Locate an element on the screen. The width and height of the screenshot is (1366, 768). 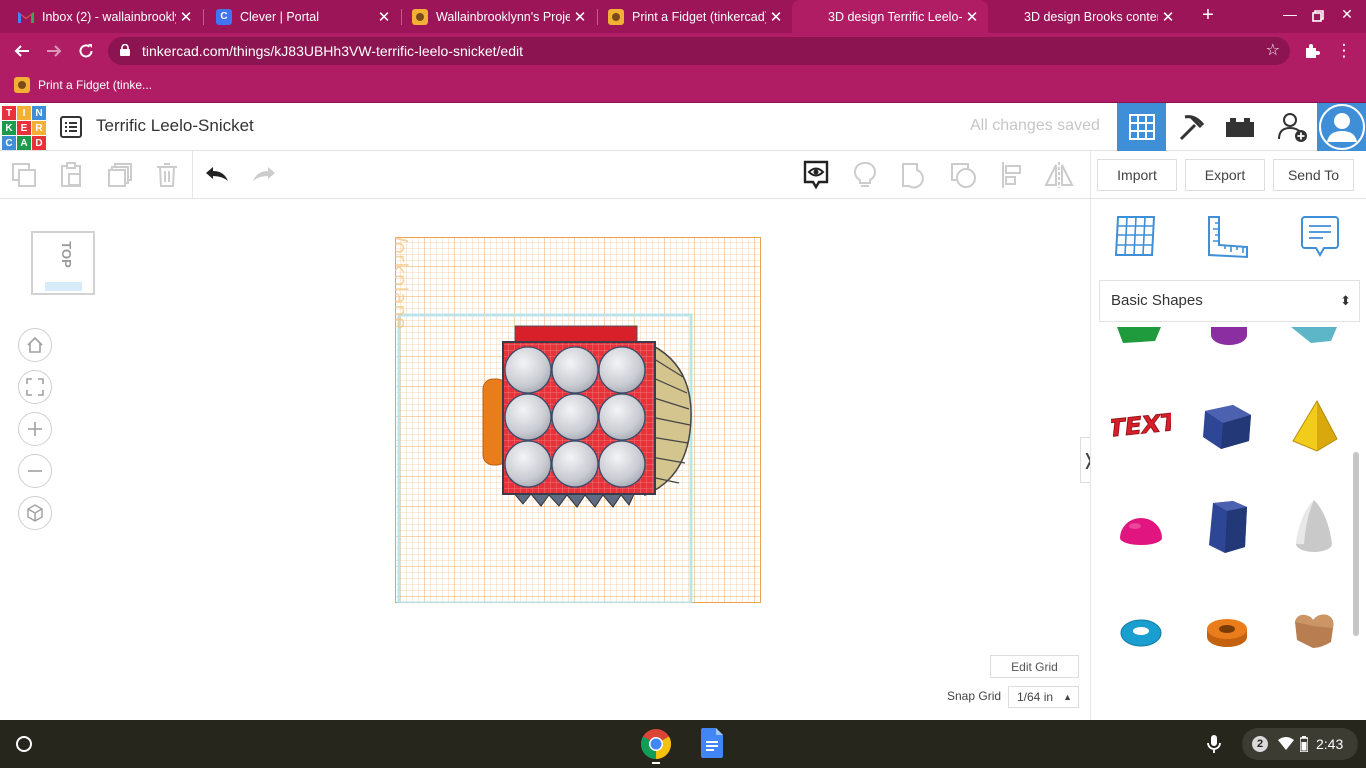
snap-grid-select: 1/64 in ▲ is located at coordinates (1043, 697).